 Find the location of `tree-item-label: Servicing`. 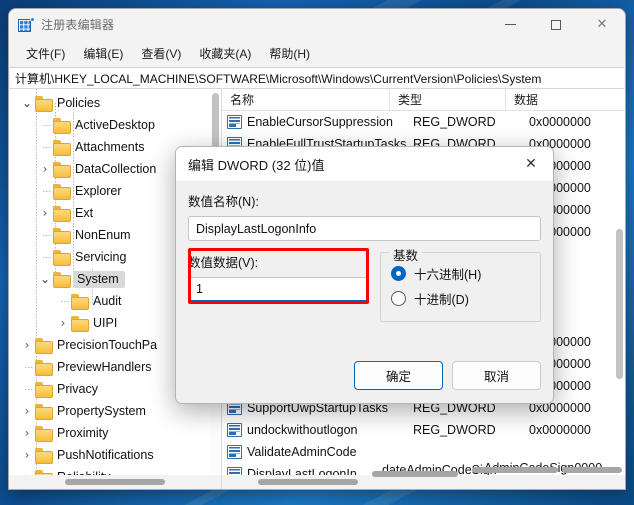

tree-item-label: Servicing is located at coordinates (101, 257).